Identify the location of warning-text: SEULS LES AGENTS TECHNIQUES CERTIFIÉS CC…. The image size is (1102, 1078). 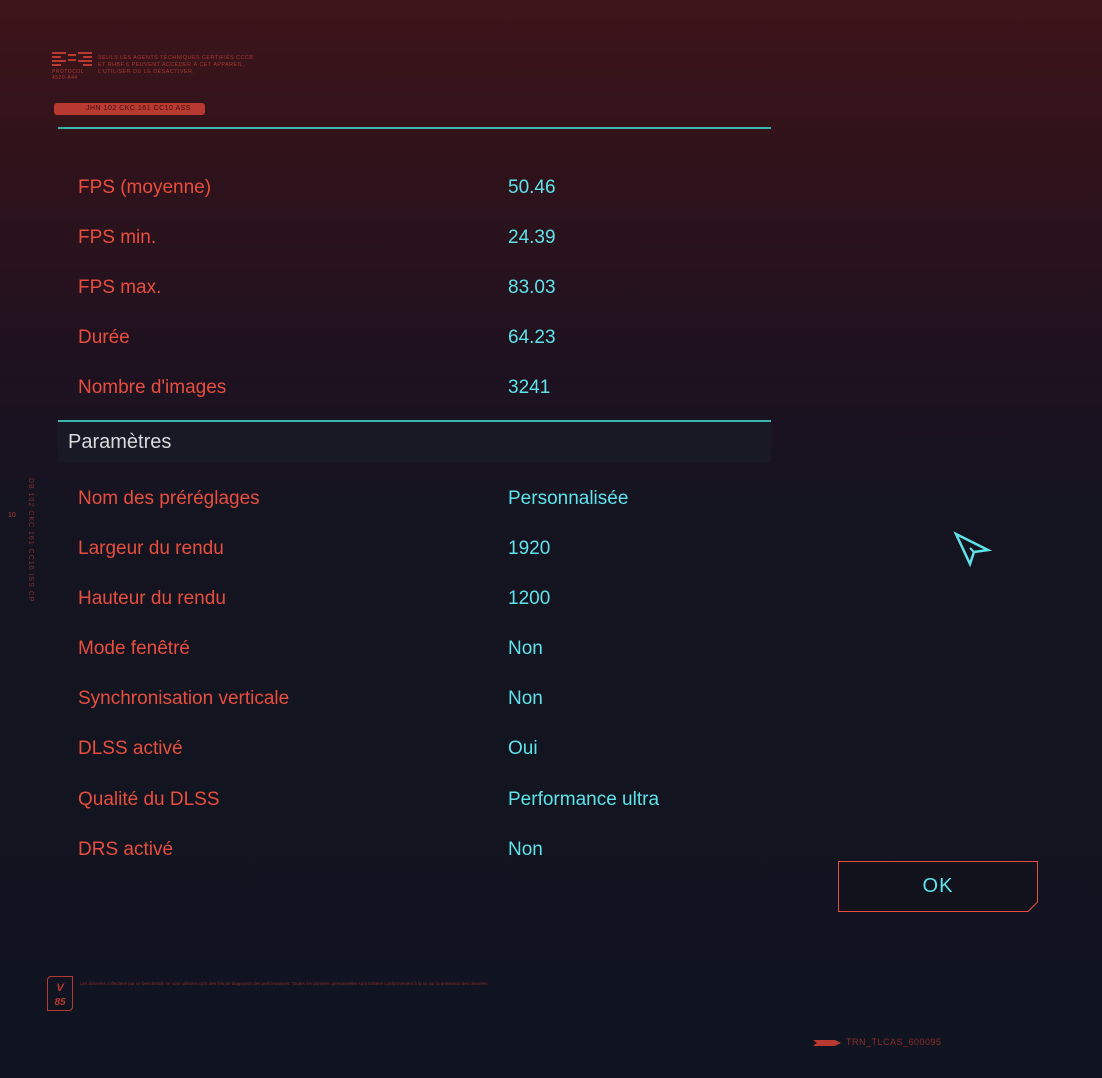
(176, 65).